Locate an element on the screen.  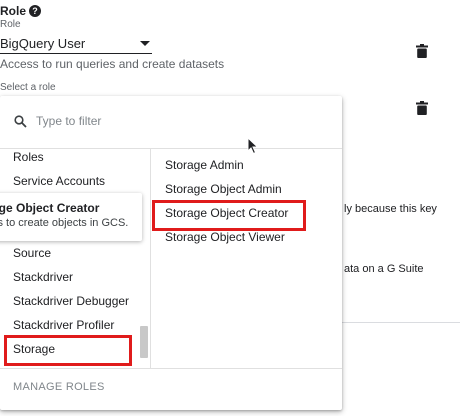
filter-input is located at coordinates (136, 121).